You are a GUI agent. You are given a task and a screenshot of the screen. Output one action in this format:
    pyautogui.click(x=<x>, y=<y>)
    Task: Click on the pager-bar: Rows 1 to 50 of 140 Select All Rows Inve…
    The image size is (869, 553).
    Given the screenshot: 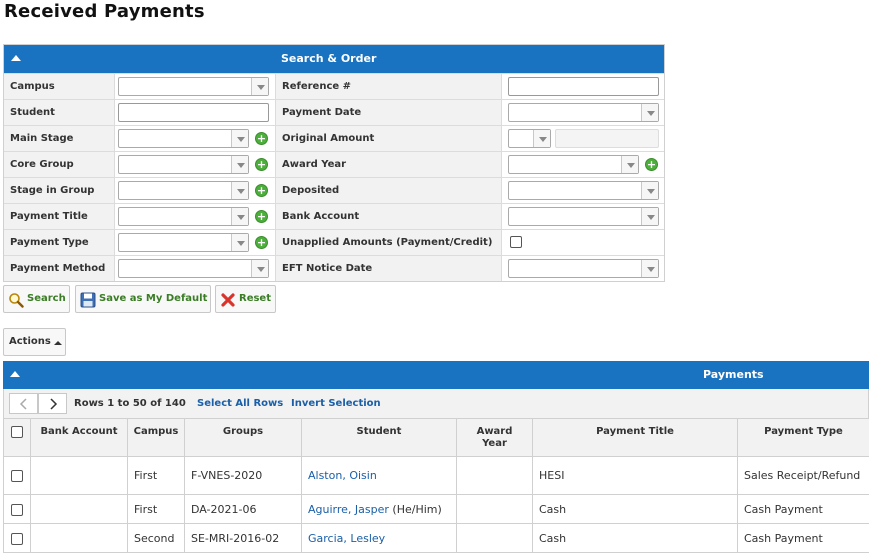 What is the action you would take?
    pyautogui.click(x=436, y=403)
    